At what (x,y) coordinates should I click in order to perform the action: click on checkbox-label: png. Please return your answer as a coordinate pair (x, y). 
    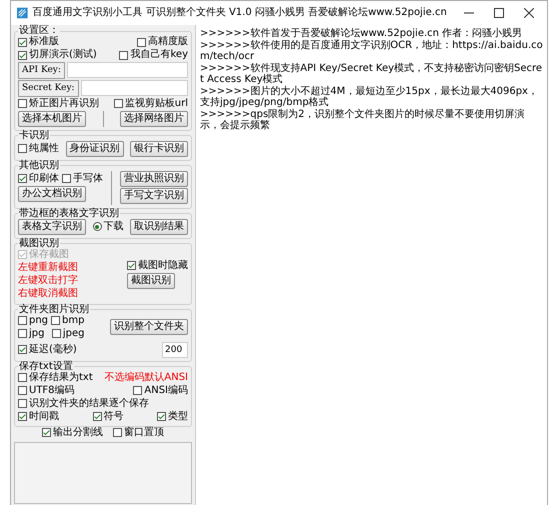
    Looking at the image, I should click on (38, 320).